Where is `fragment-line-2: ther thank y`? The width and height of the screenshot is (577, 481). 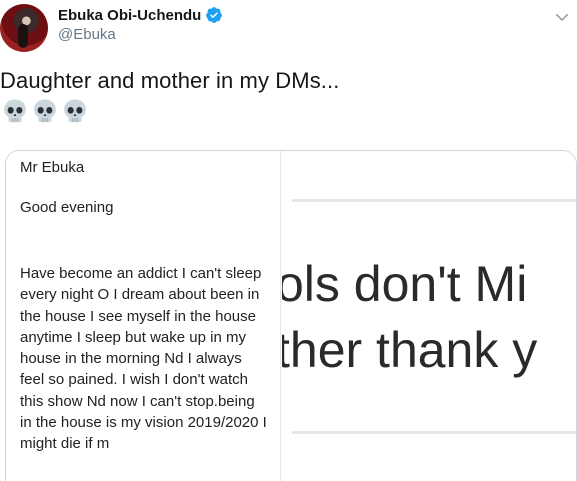
fragment-line-2: ther thank y is located at coordinates (410, 350).